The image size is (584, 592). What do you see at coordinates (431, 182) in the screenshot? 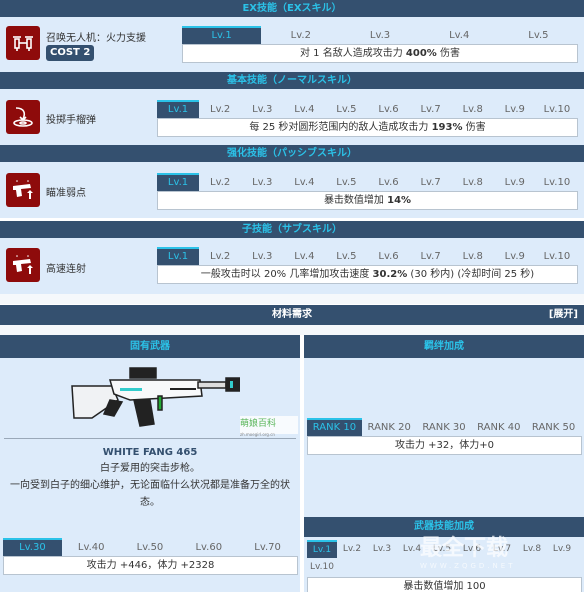
I see `passive-level-tab-7: Lv.7` at bounding box center [431, 182].